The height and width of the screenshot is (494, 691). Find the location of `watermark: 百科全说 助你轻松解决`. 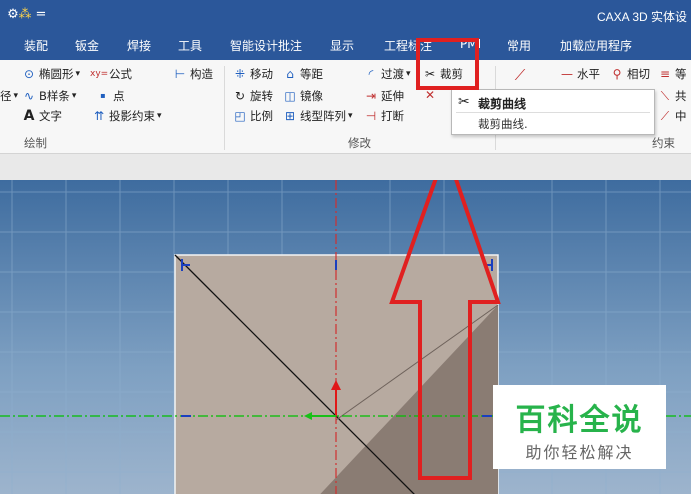

watermark: 百科全说 助你轻松解决 is located at coordinates (579, 427).